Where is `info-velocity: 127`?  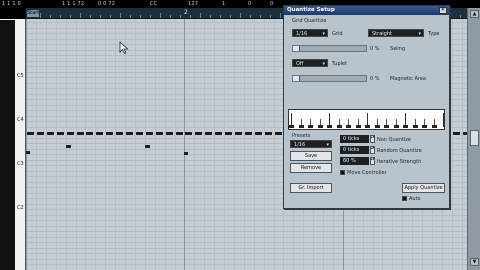
info-velocity: 127 is located at coordinates (193, 4).